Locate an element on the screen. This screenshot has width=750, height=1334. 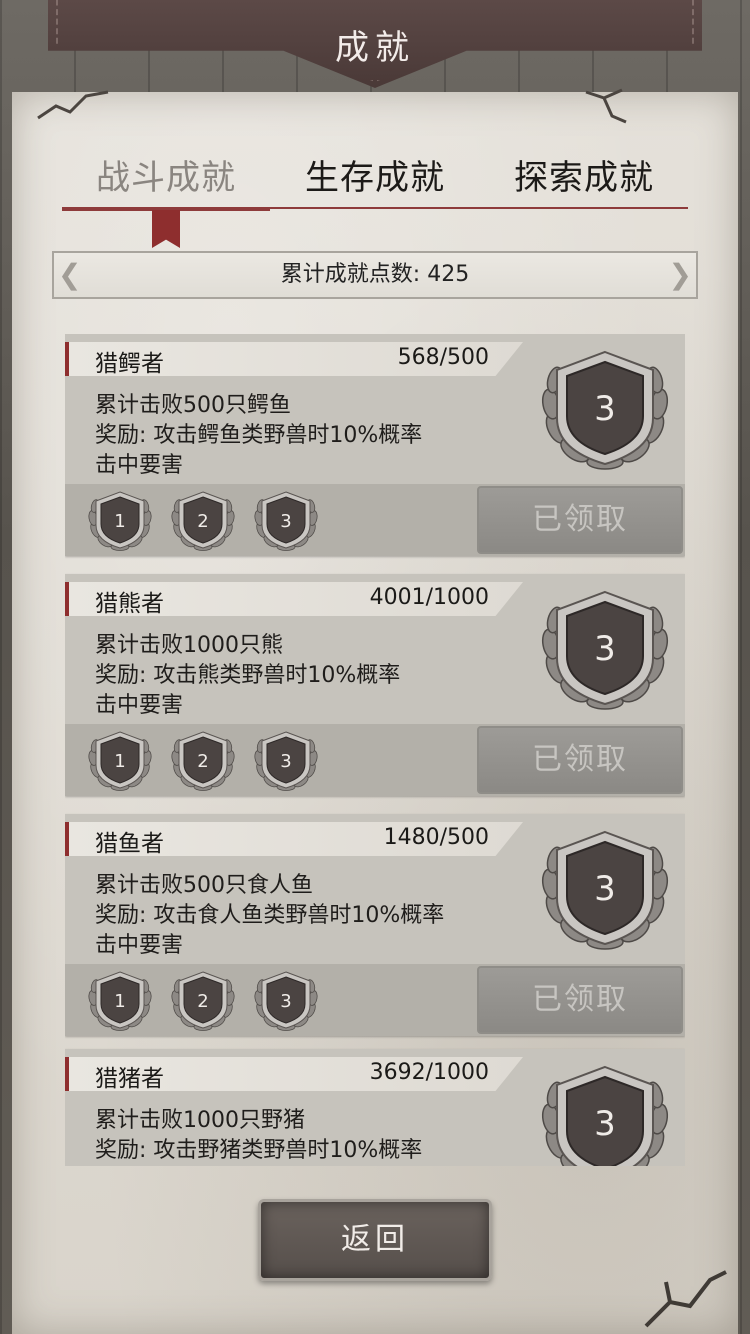
tab-combat: 战斗成就 is located at coordinates (166, 174).